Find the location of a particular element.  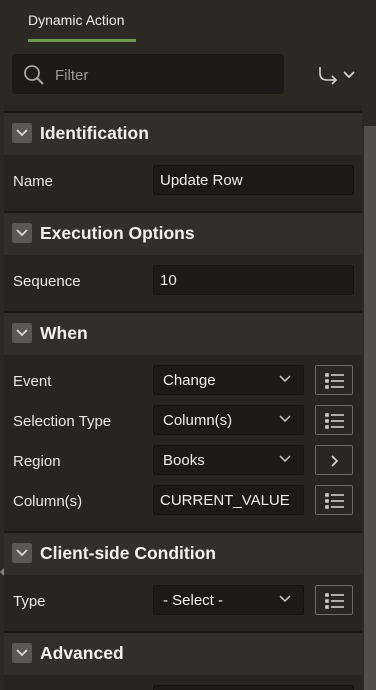

columns-value: CURRENT_VALUE is located at coordinates (225, 500).